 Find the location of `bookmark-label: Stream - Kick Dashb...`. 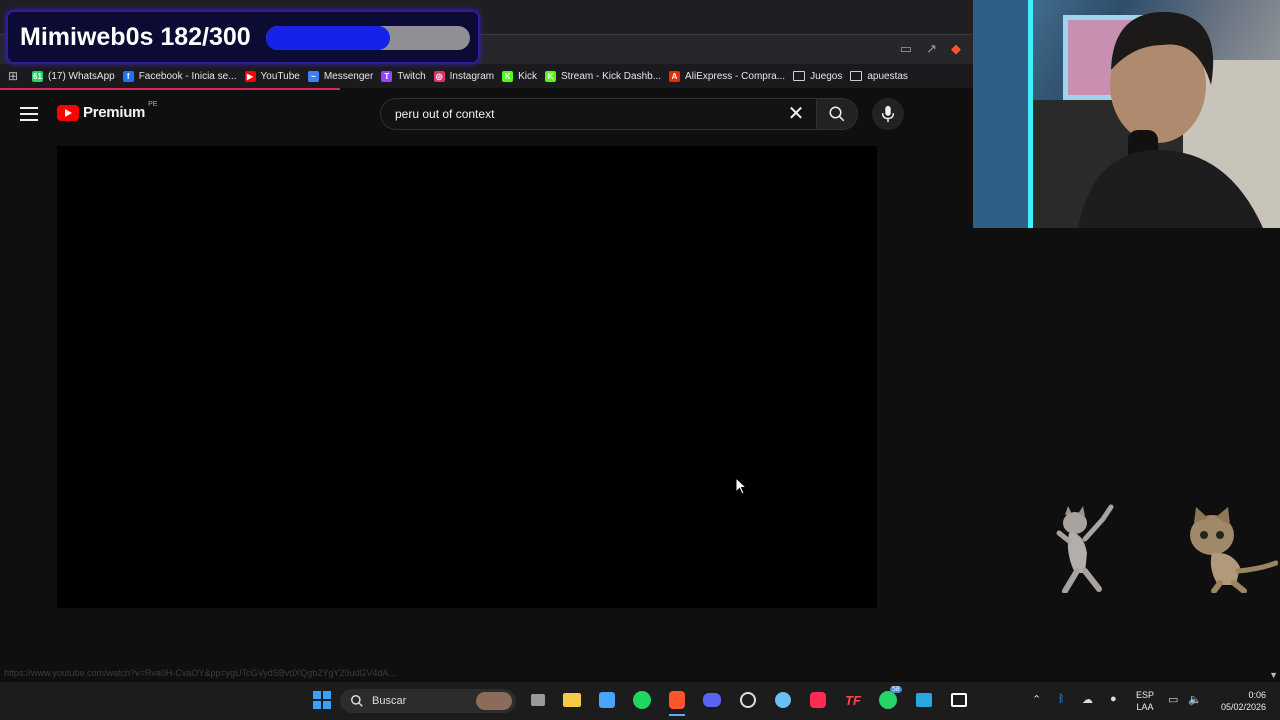

bookmark-label: Stream - Kick Dashb... is located at coordinates (611, 76).